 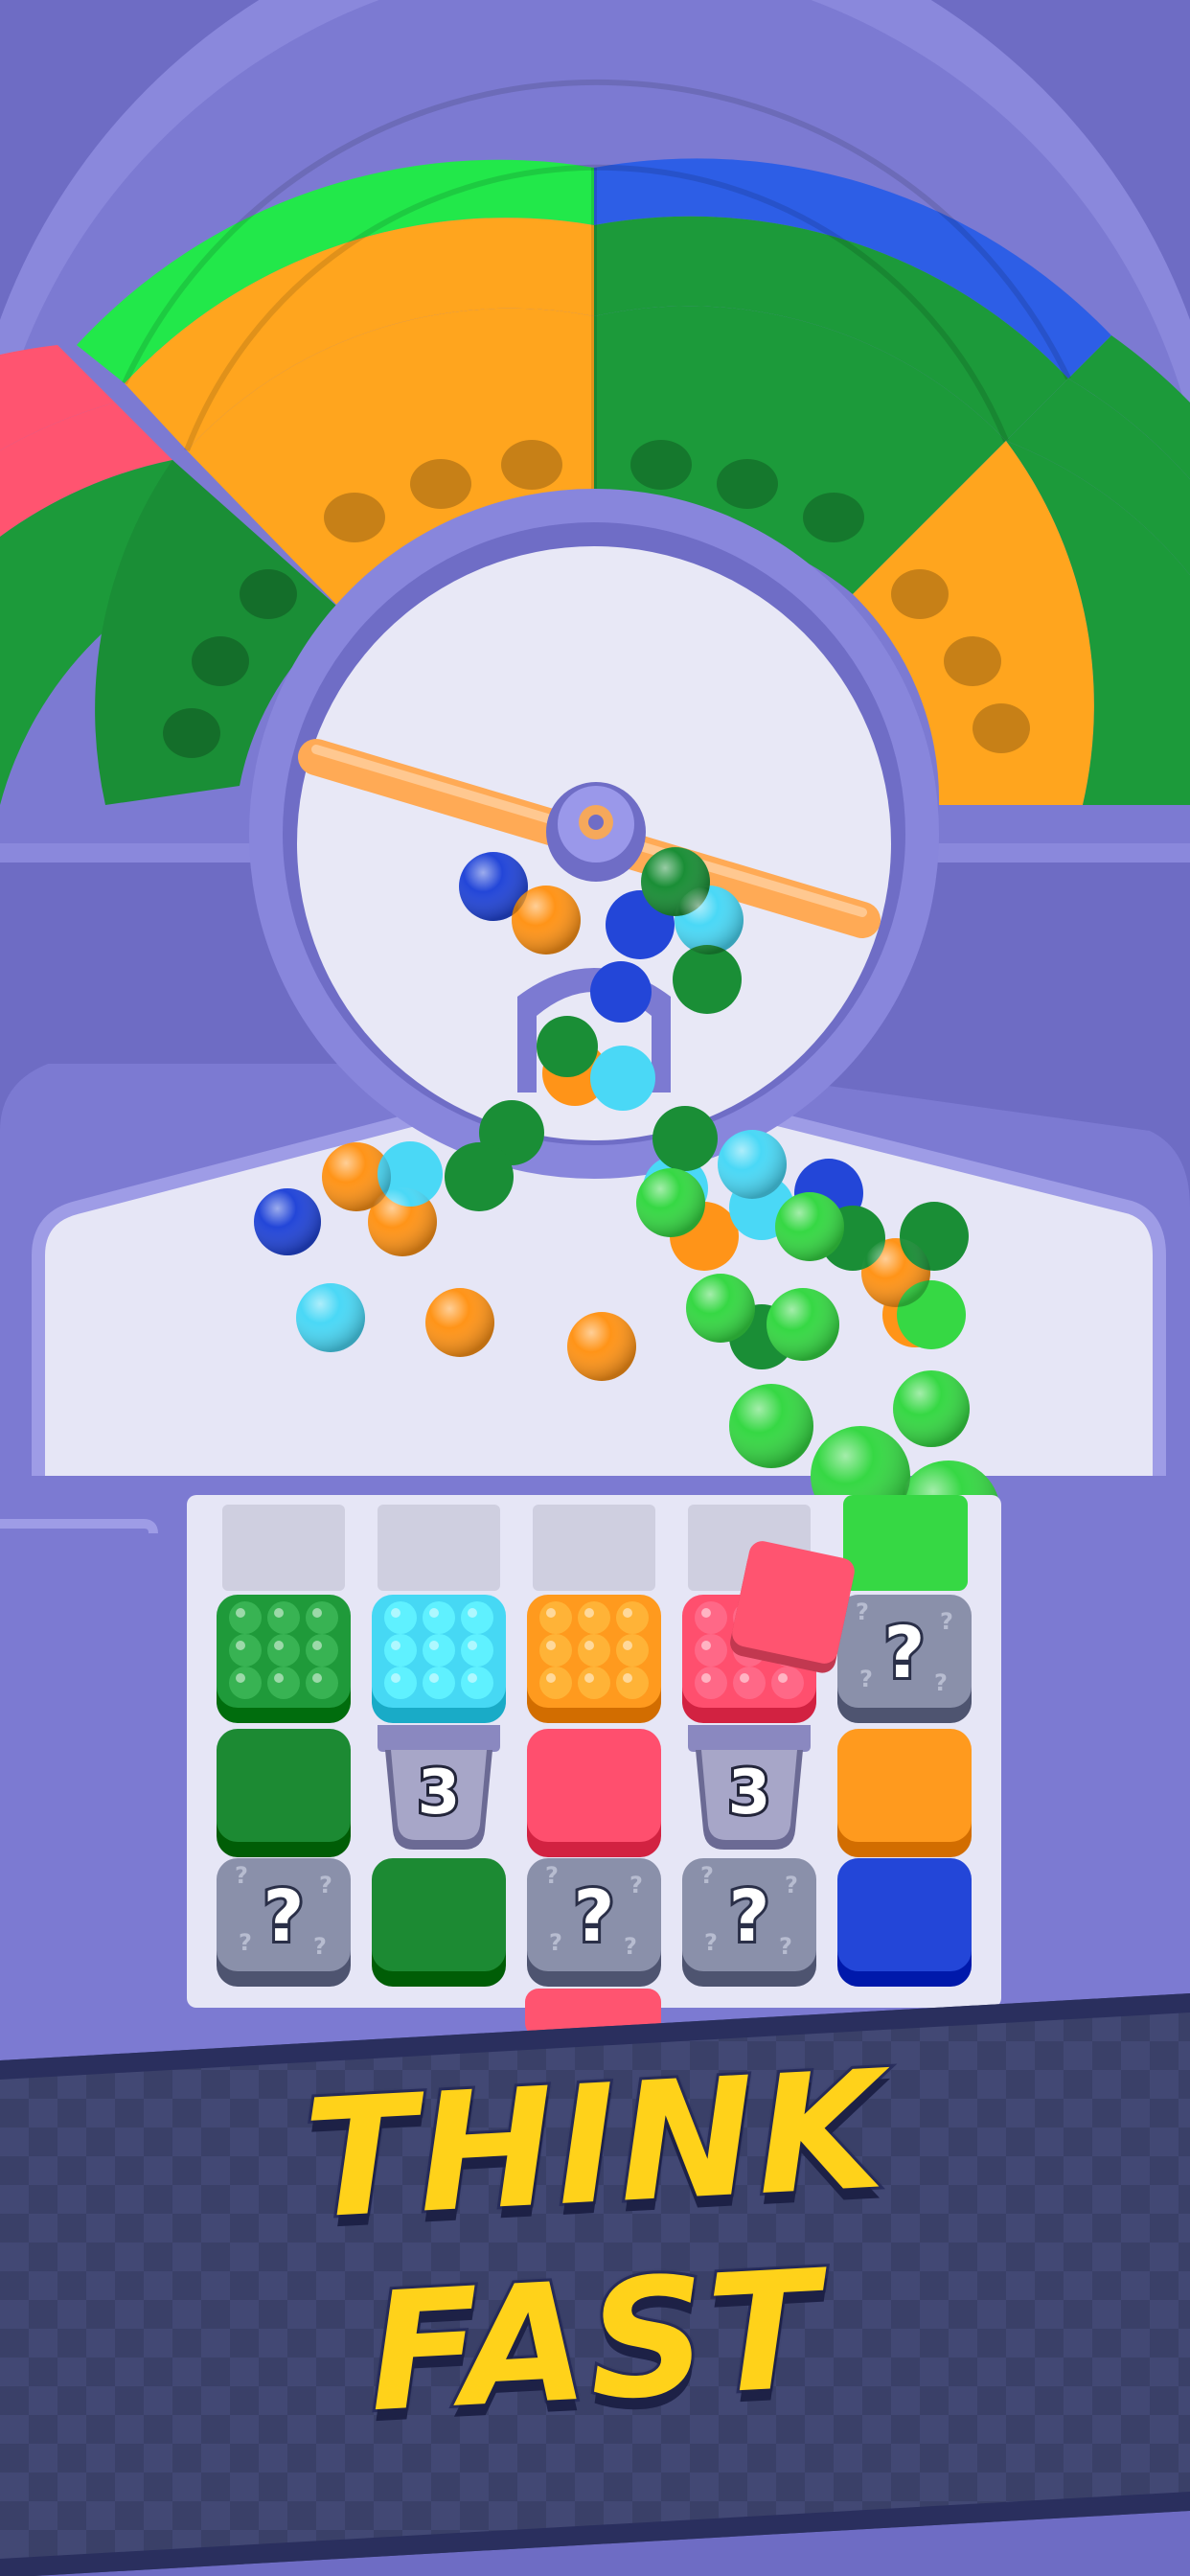 What do you see at coordinates (794, 1602) in the screenshot?
I see `falling-block` at bounding box center [794, 1602].